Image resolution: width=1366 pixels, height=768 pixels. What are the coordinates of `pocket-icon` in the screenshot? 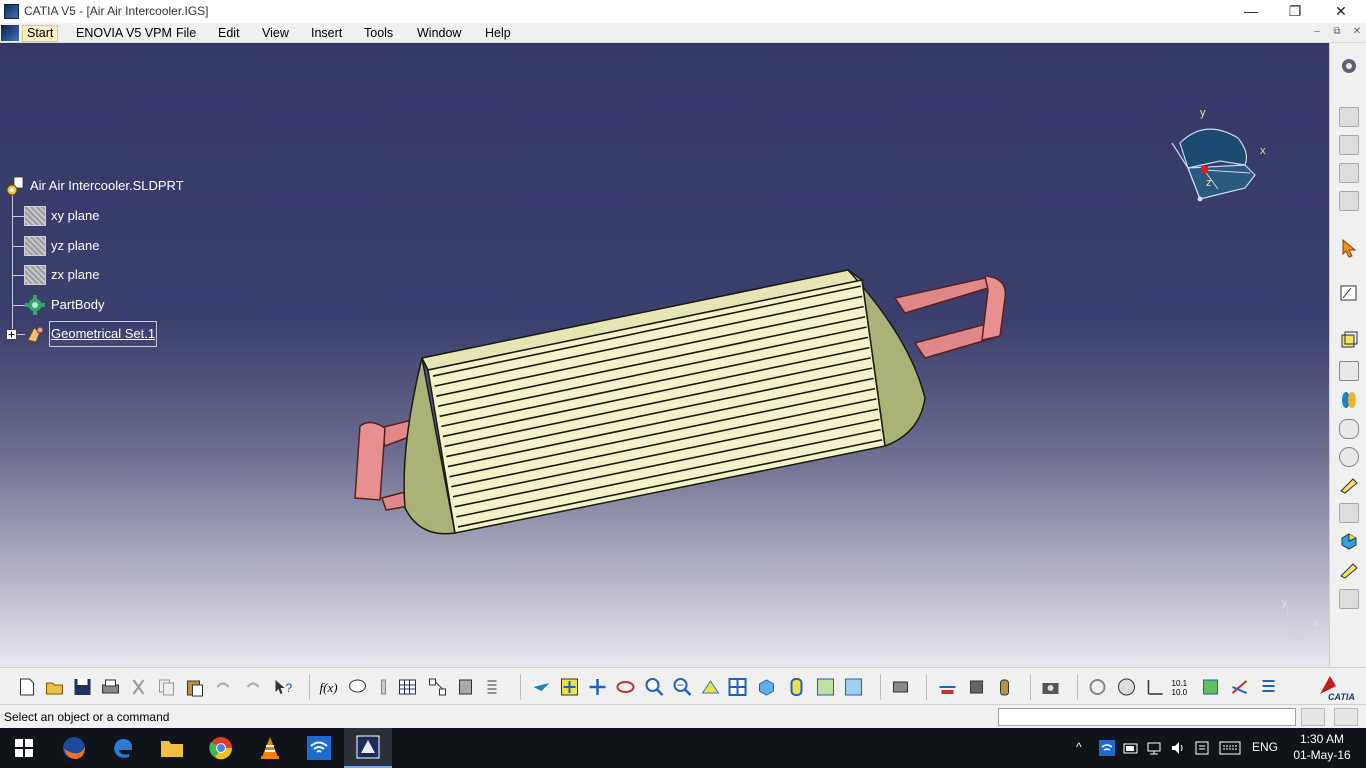 It's located at (1349, 371).